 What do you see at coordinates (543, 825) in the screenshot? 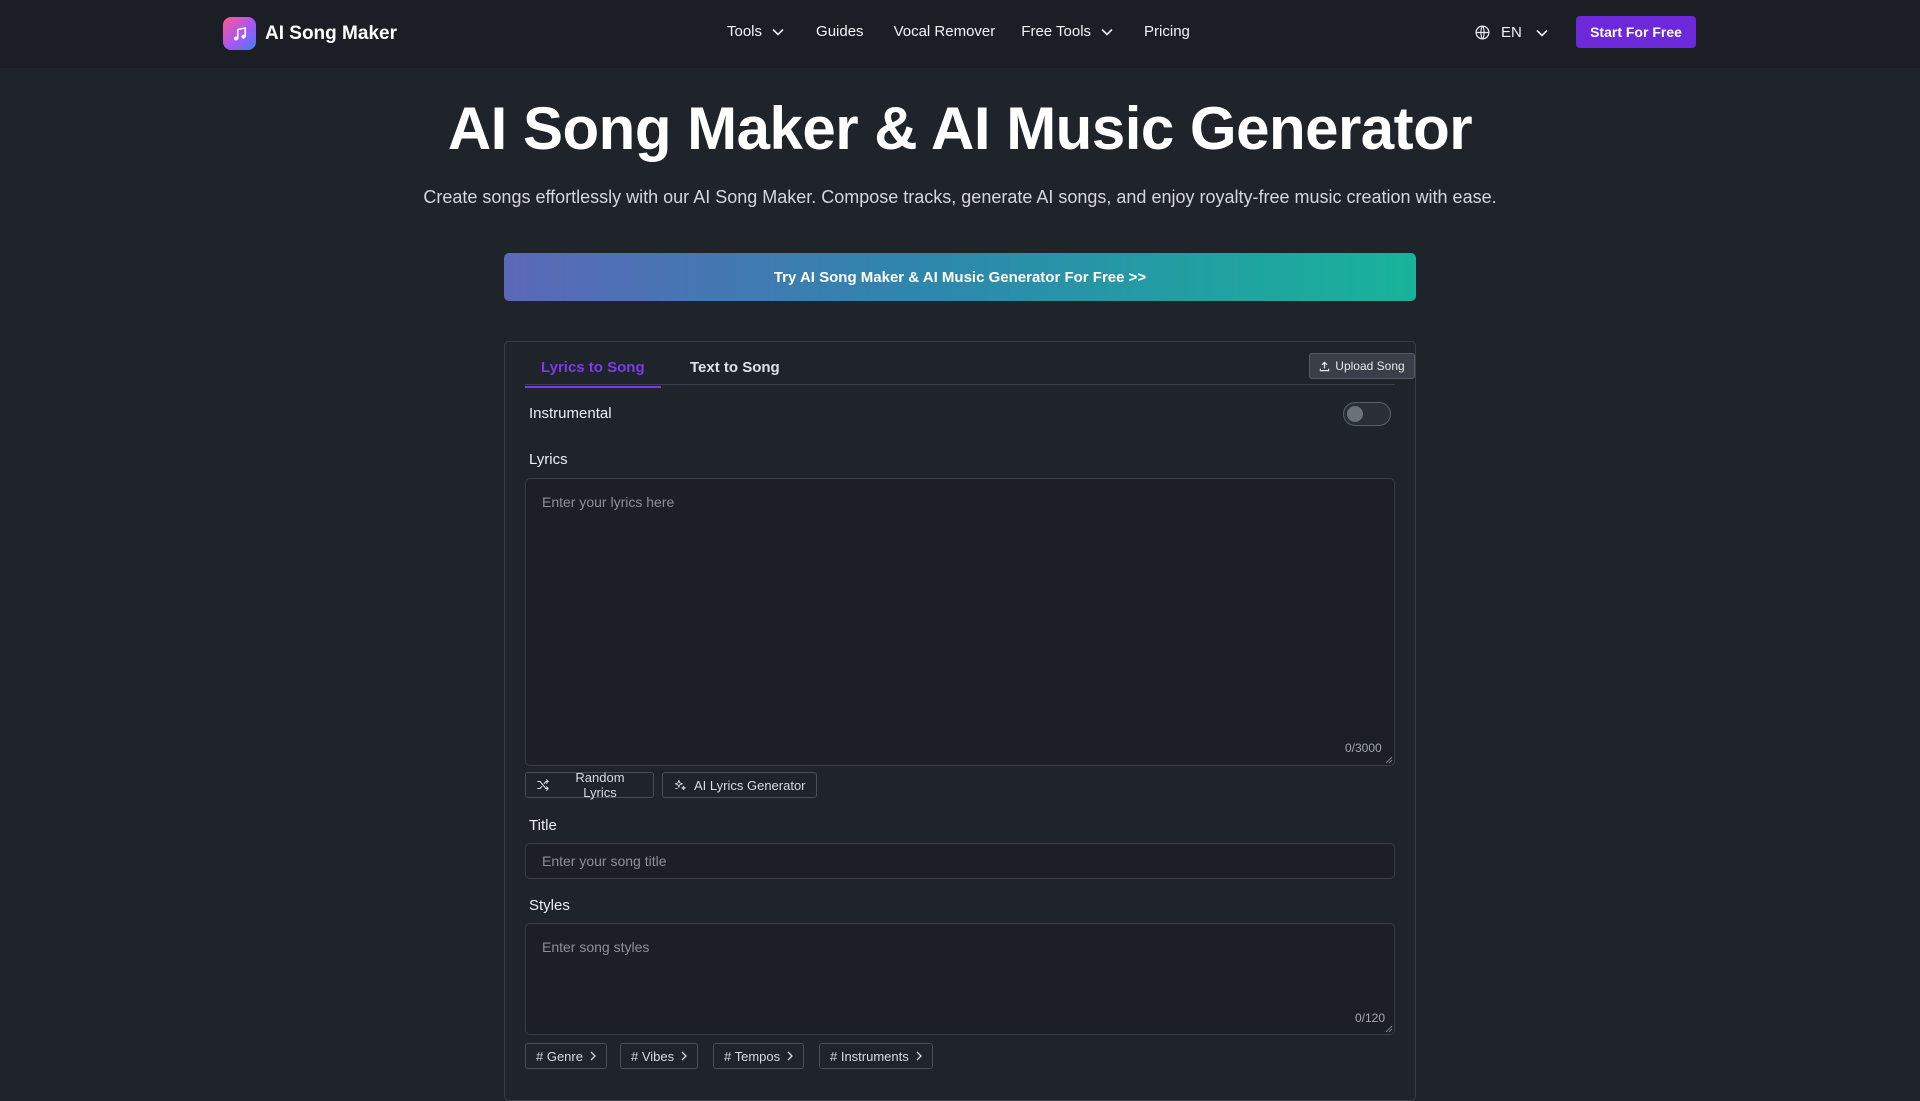
I see `title-label: Title` at bounding box center [543, 825].